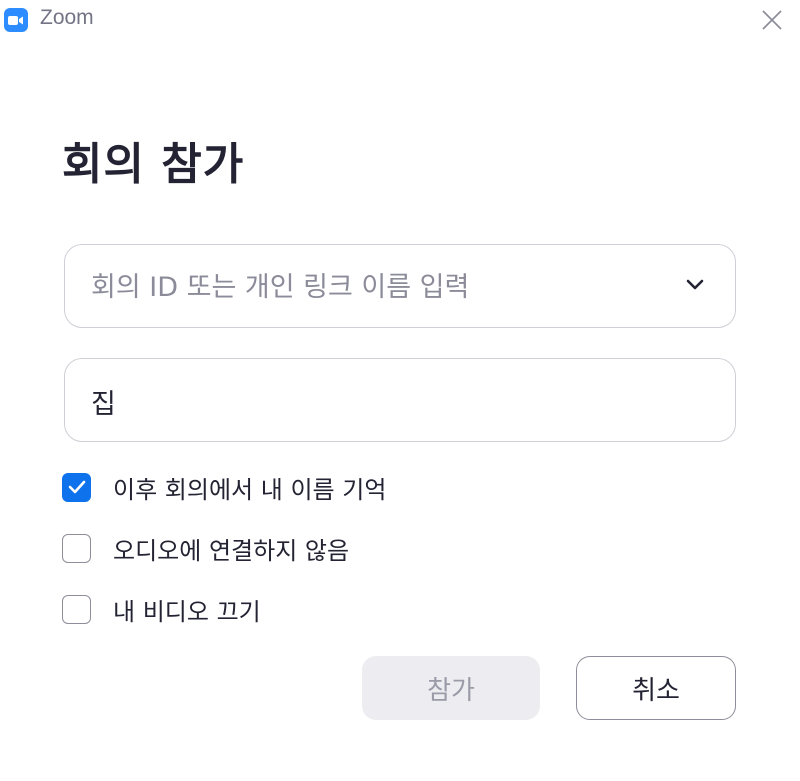  I want to click on remember-name-checkbox, so click(76, 487).